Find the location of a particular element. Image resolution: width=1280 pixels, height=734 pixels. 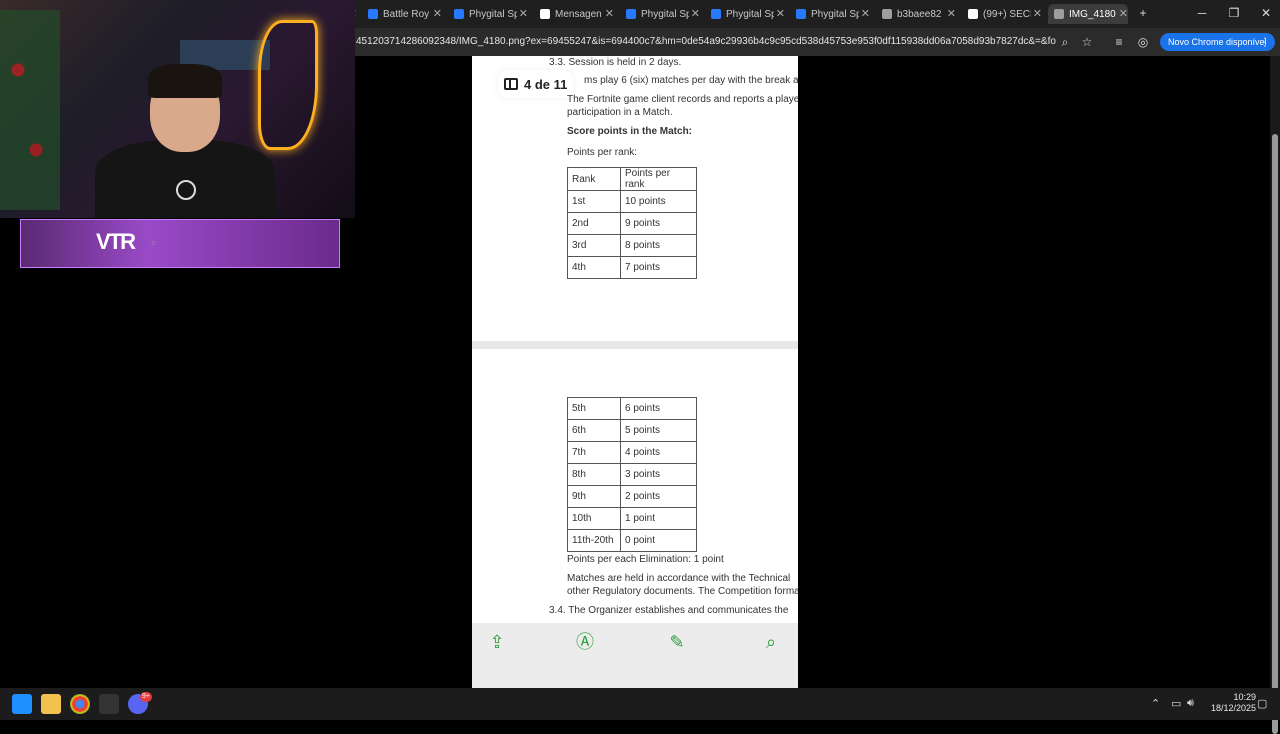

points-cell: 5 points is located at coordinates (658, 430).